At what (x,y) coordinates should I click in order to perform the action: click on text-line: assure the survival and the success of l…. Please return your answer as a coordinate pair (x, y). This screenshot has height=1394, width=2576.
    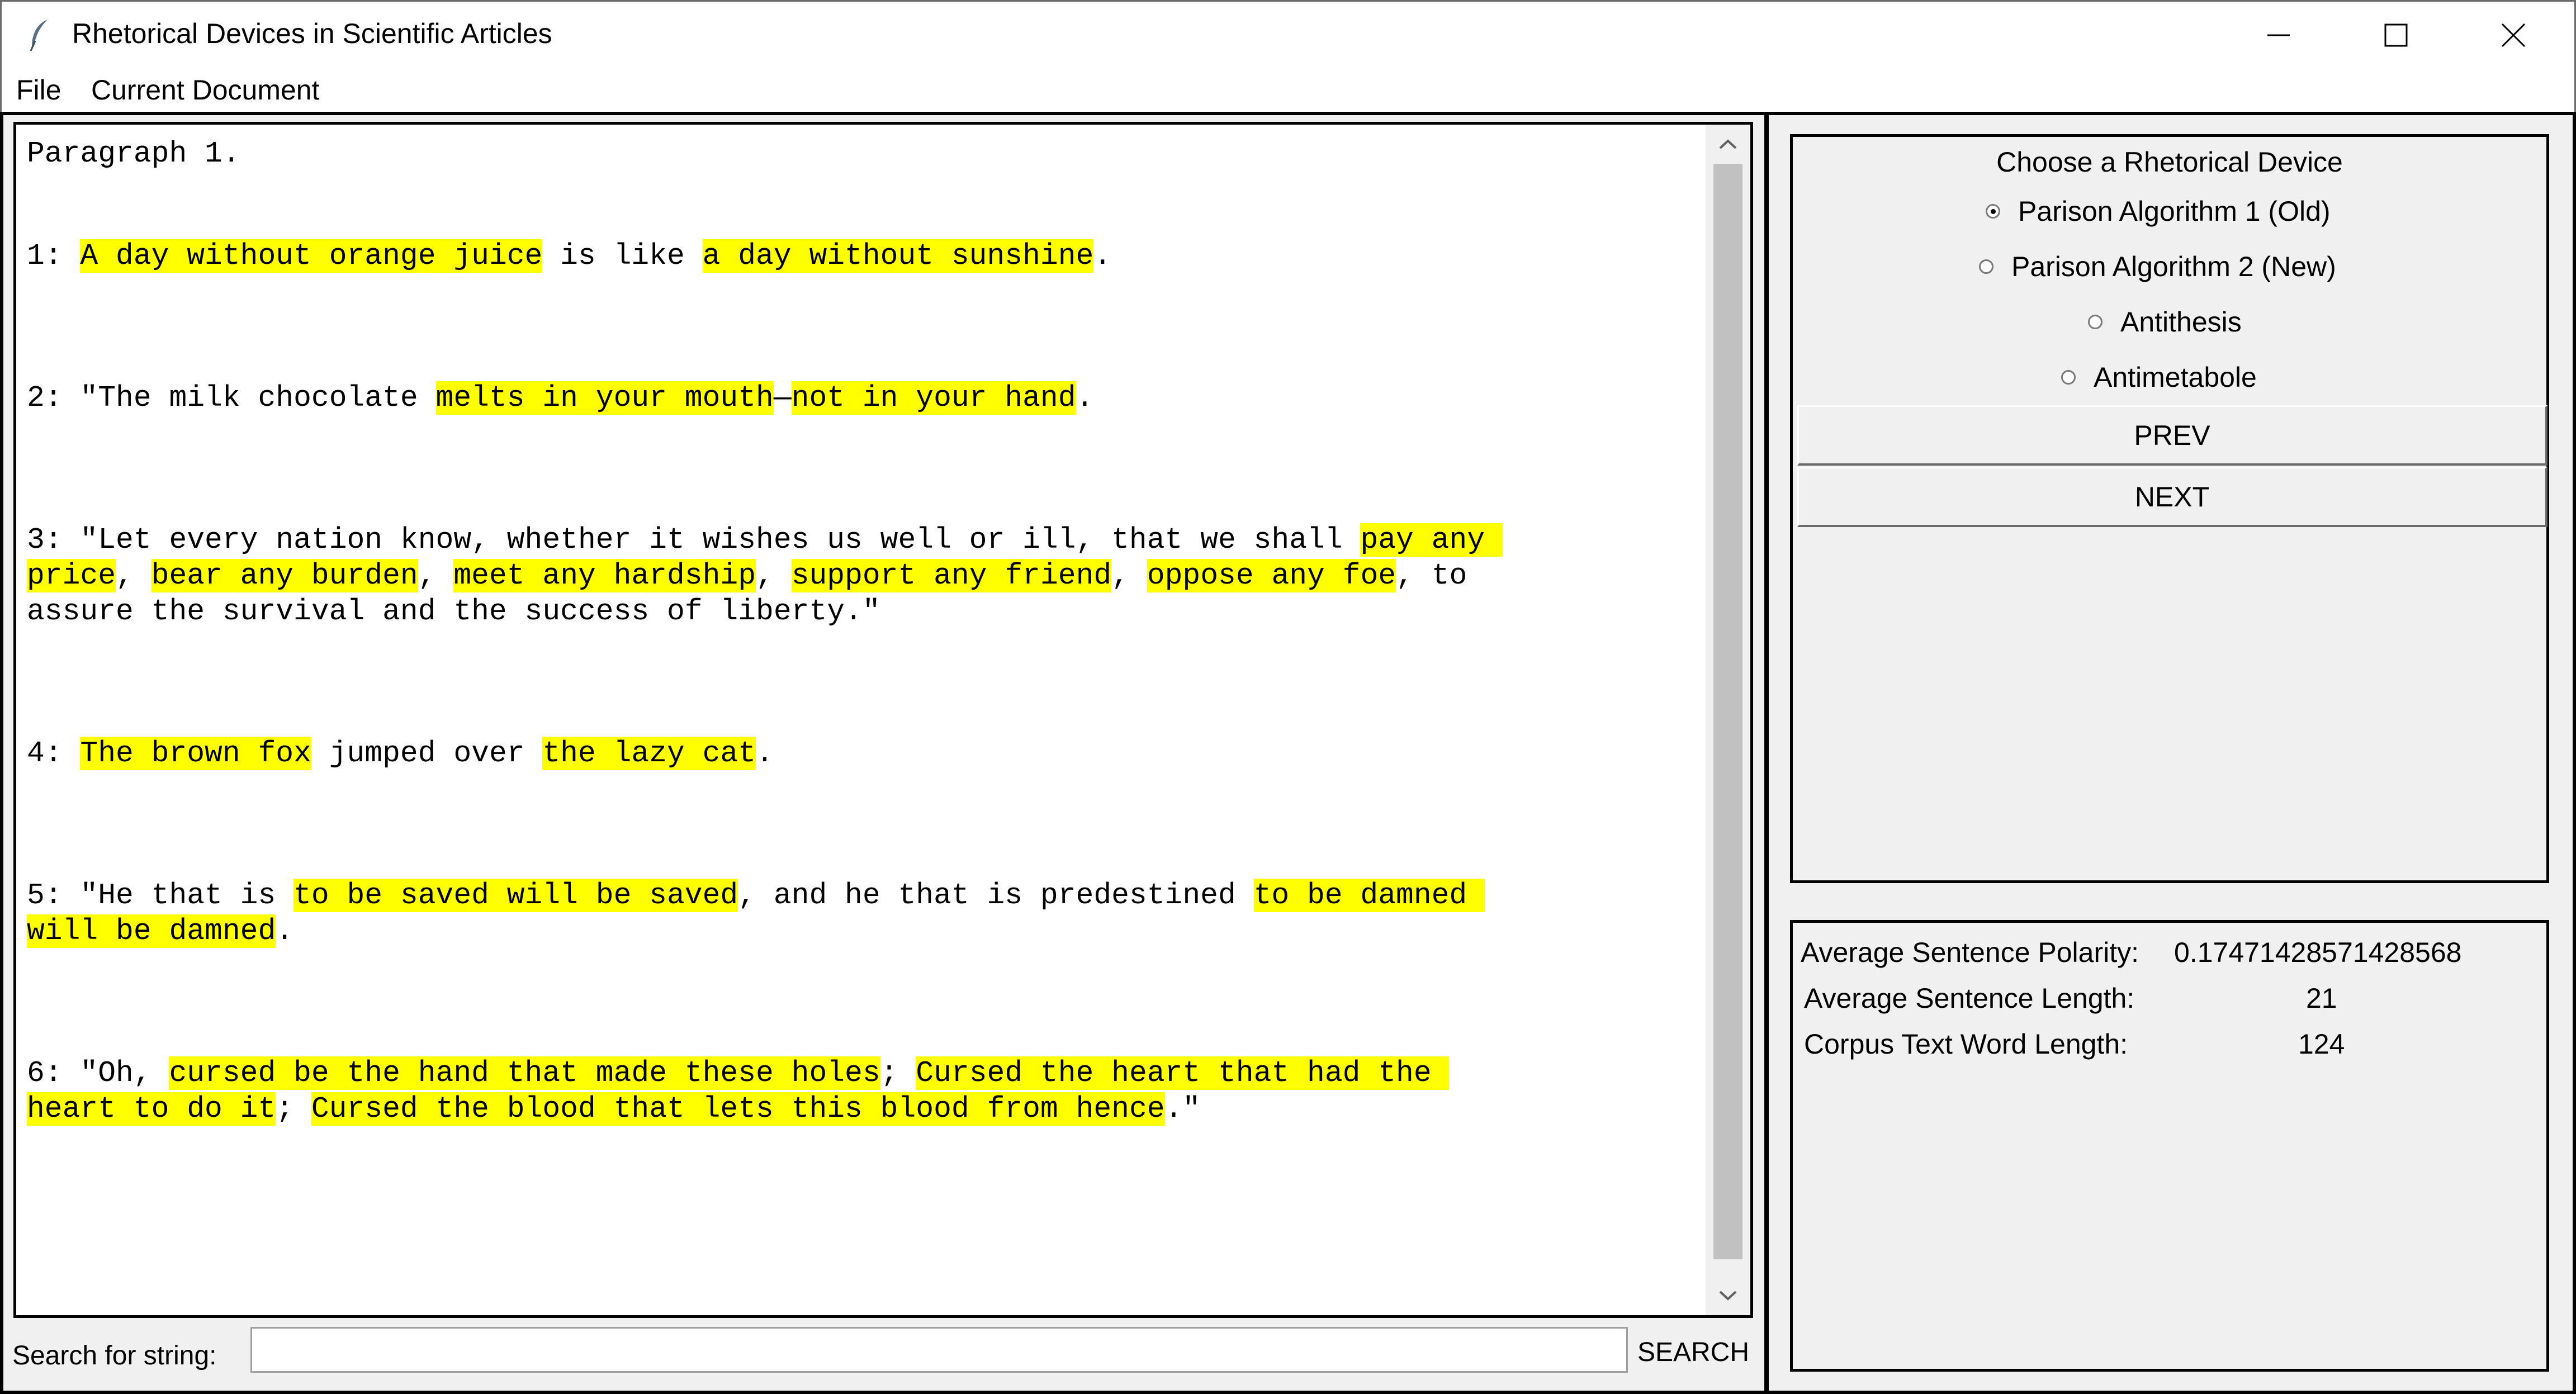
    Looking at the image, I should click on (454, 611).